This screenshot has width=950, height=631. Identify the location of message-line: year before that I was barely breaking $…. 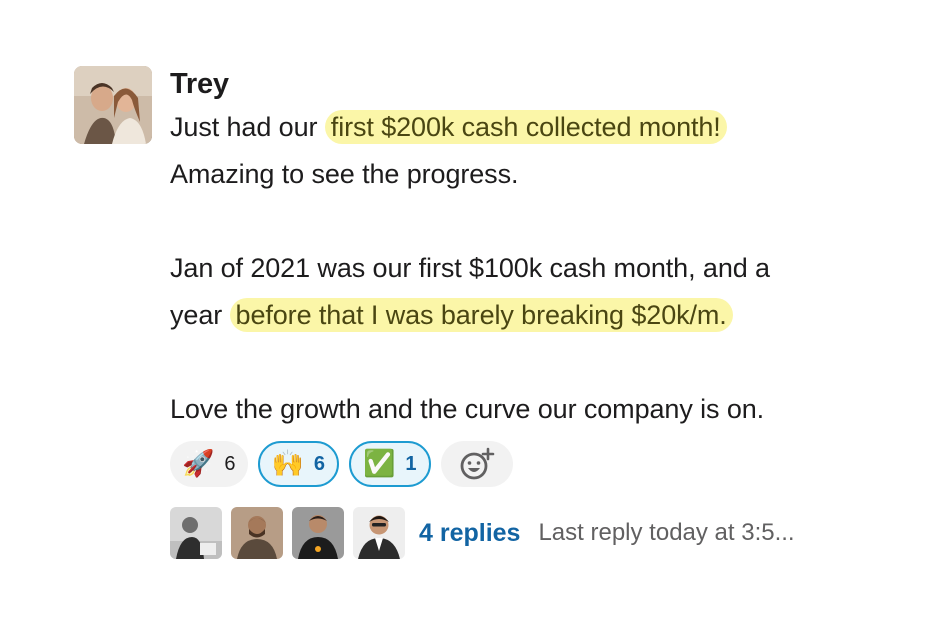
(540, 315).